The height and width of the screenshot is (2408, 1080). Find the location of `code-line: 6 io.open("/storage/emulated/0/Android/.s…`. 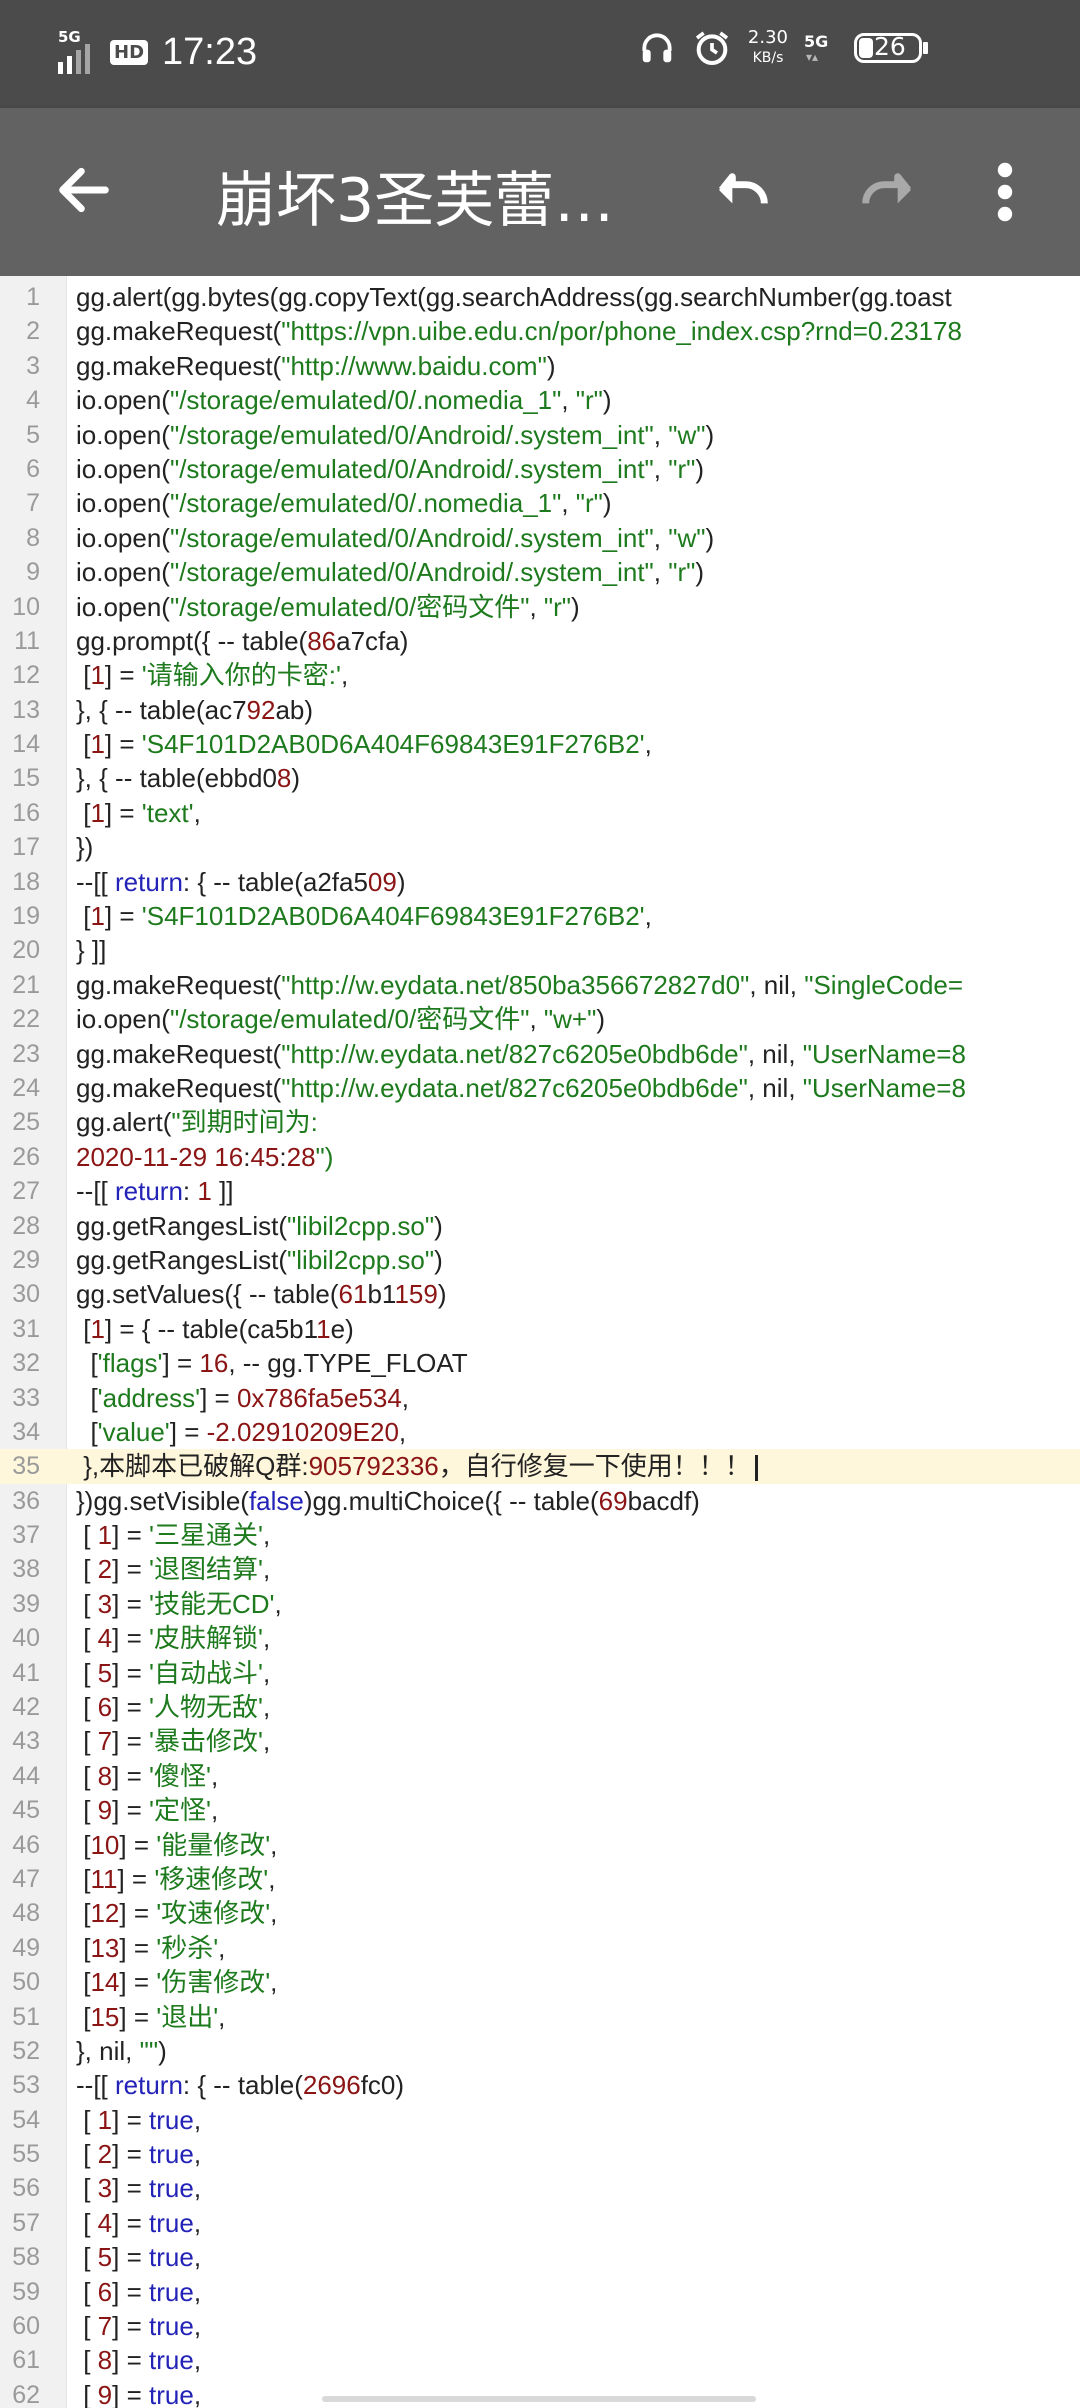

code-line: 6 io.open("/storage/emulated/0/Android/.s… is located at coordinates (540, 469).